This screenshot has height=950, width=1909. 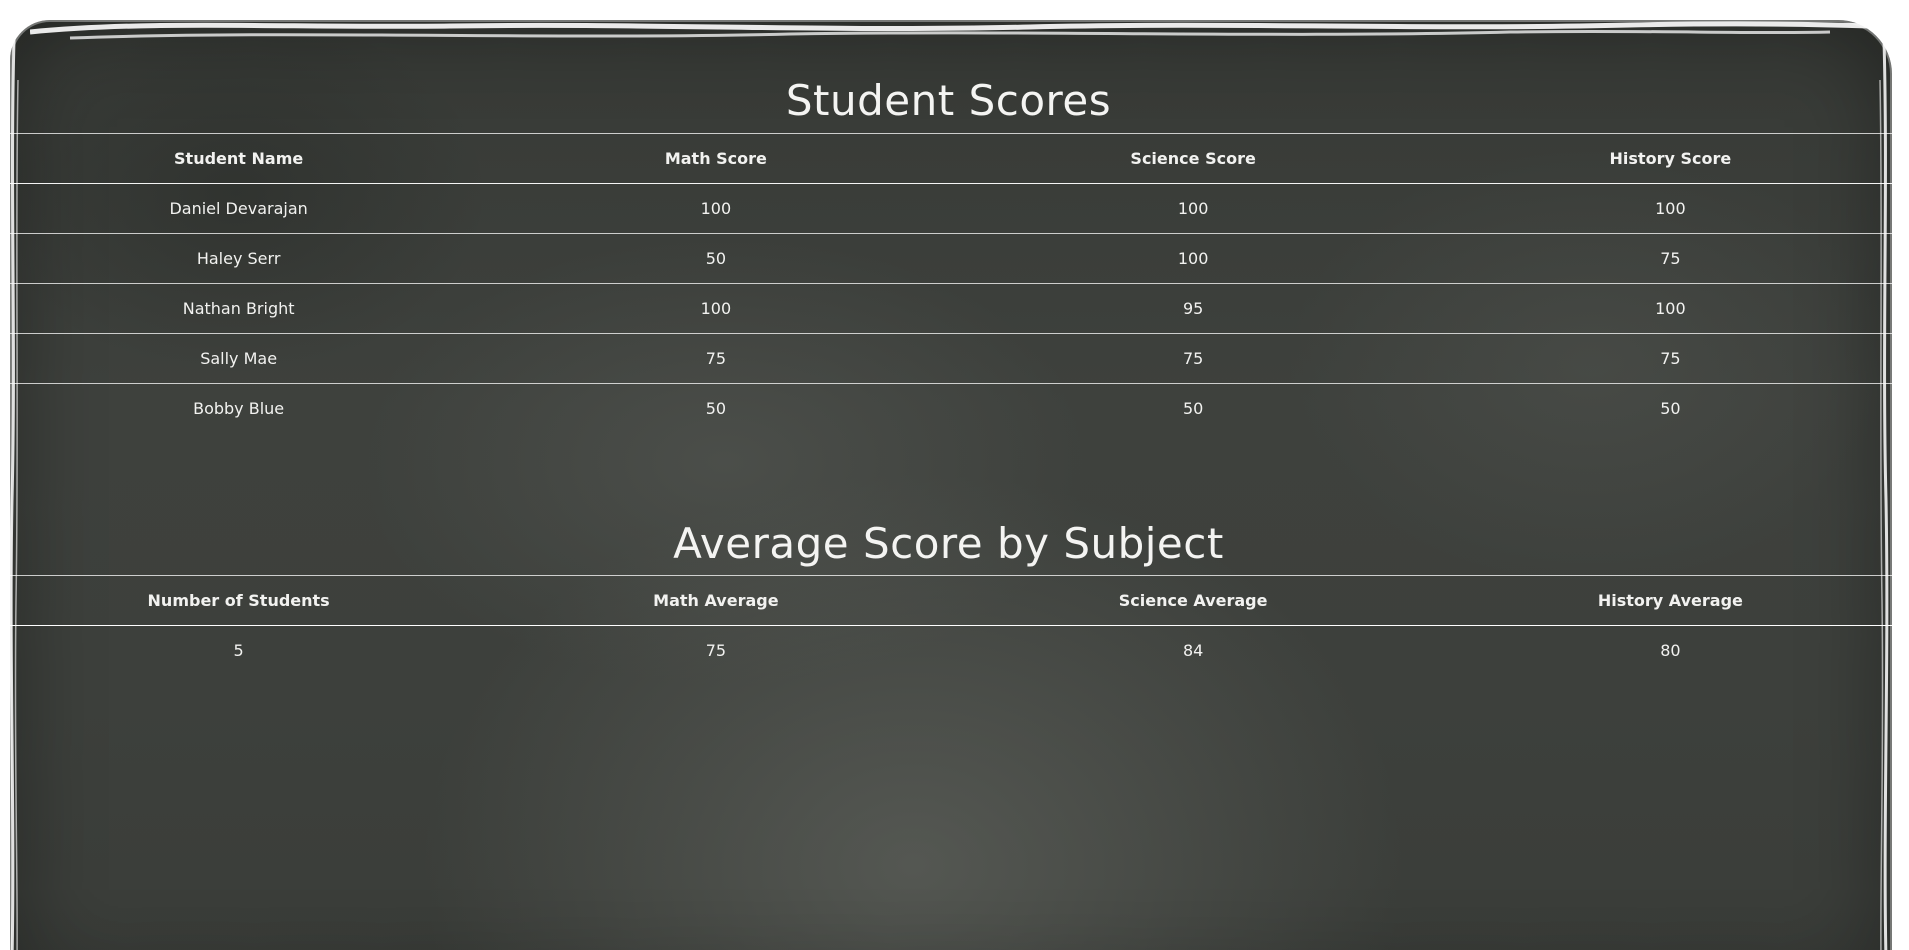 I want to click on student-scores-title: Student Scores, so click(x=948, y=100).